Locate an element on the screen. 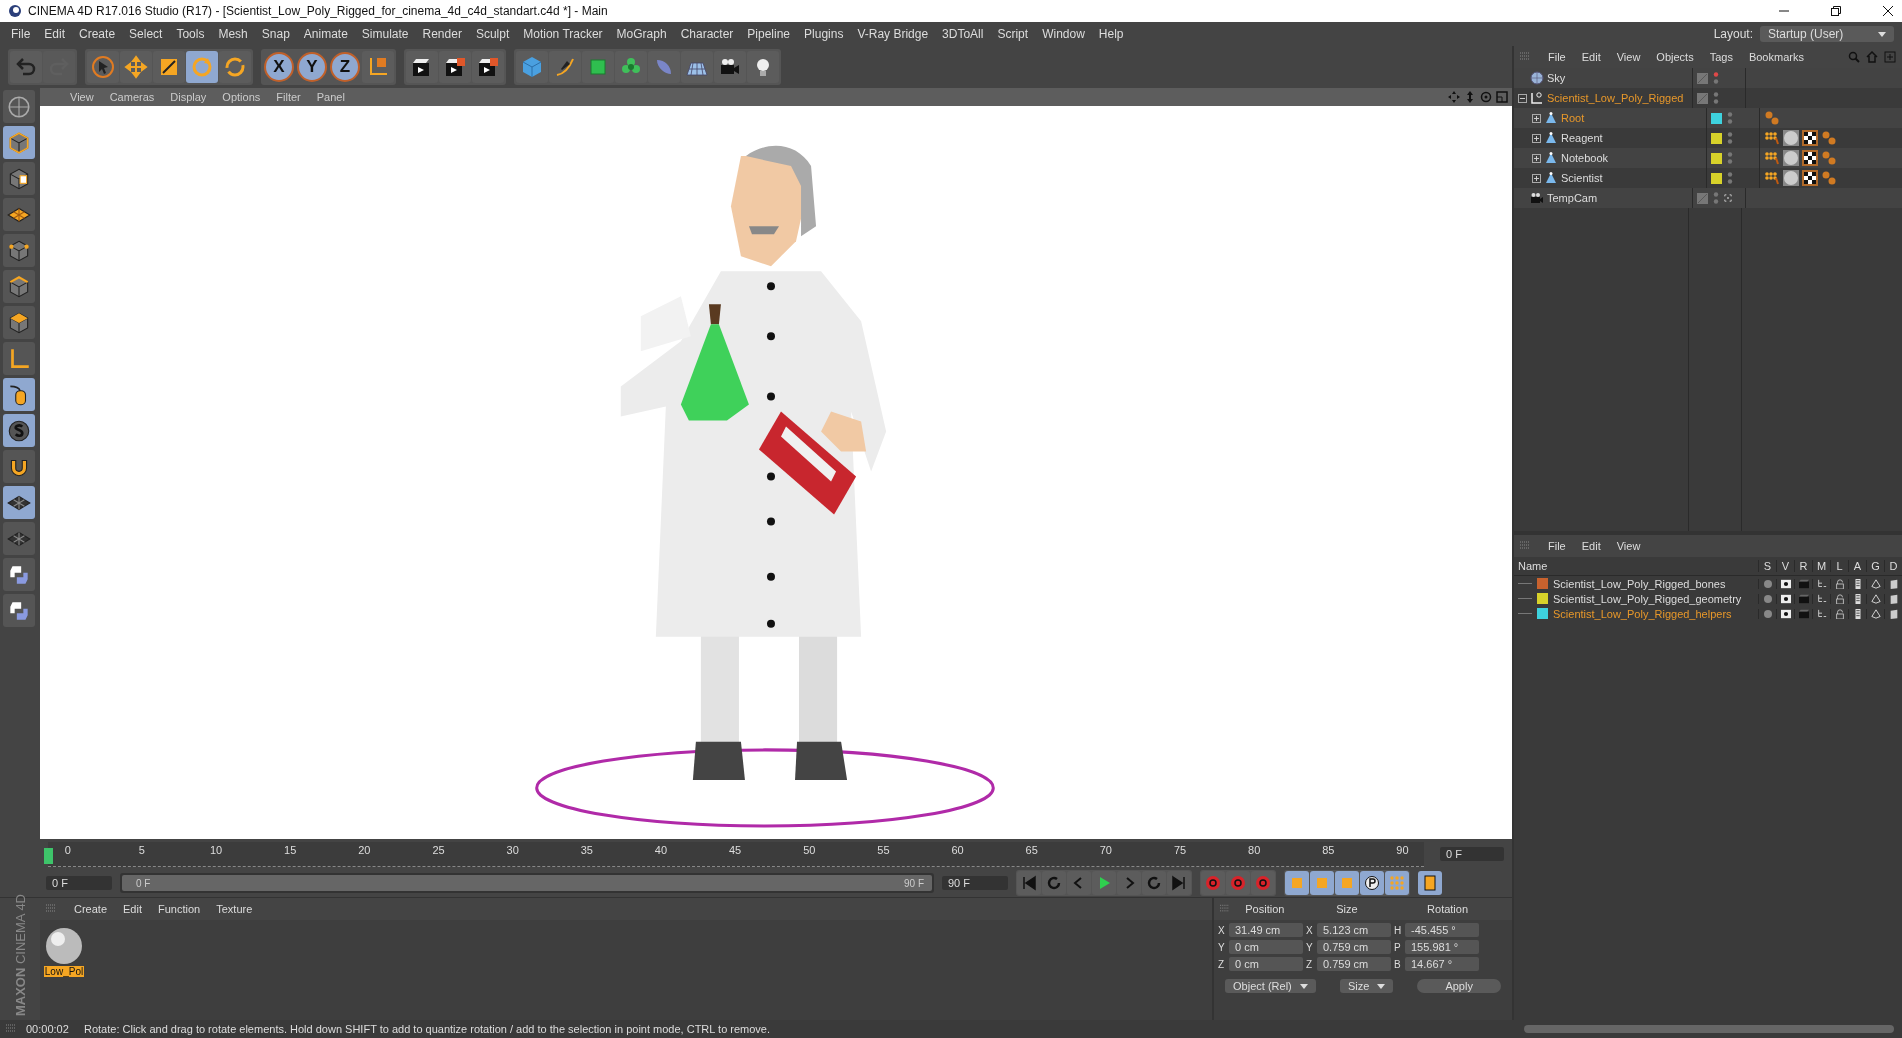 The width and height of the screenshot is (1902, 1038). pyramid-icon is located at coordinates (1875, 583).